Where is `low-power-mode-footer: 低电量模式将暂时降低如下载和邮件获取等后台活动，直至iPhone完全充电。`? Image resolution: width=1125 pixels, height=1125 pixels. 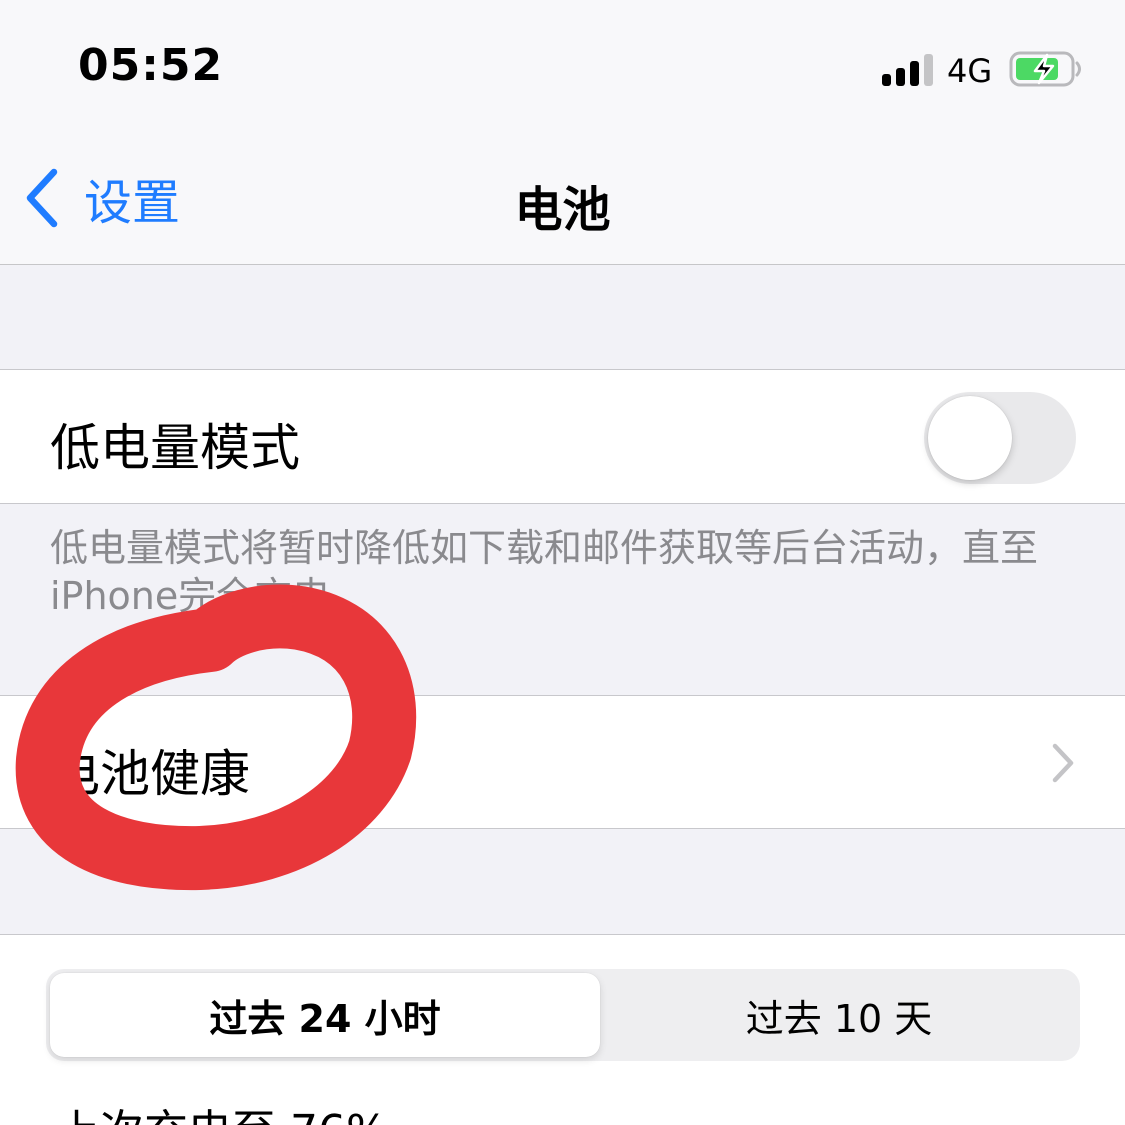
low-power-mode-footer: 低电量模式将暂时降低如下载和邮件获取等后台活动，直至iPhone完全充电。 is located at coordinates (544, 572).